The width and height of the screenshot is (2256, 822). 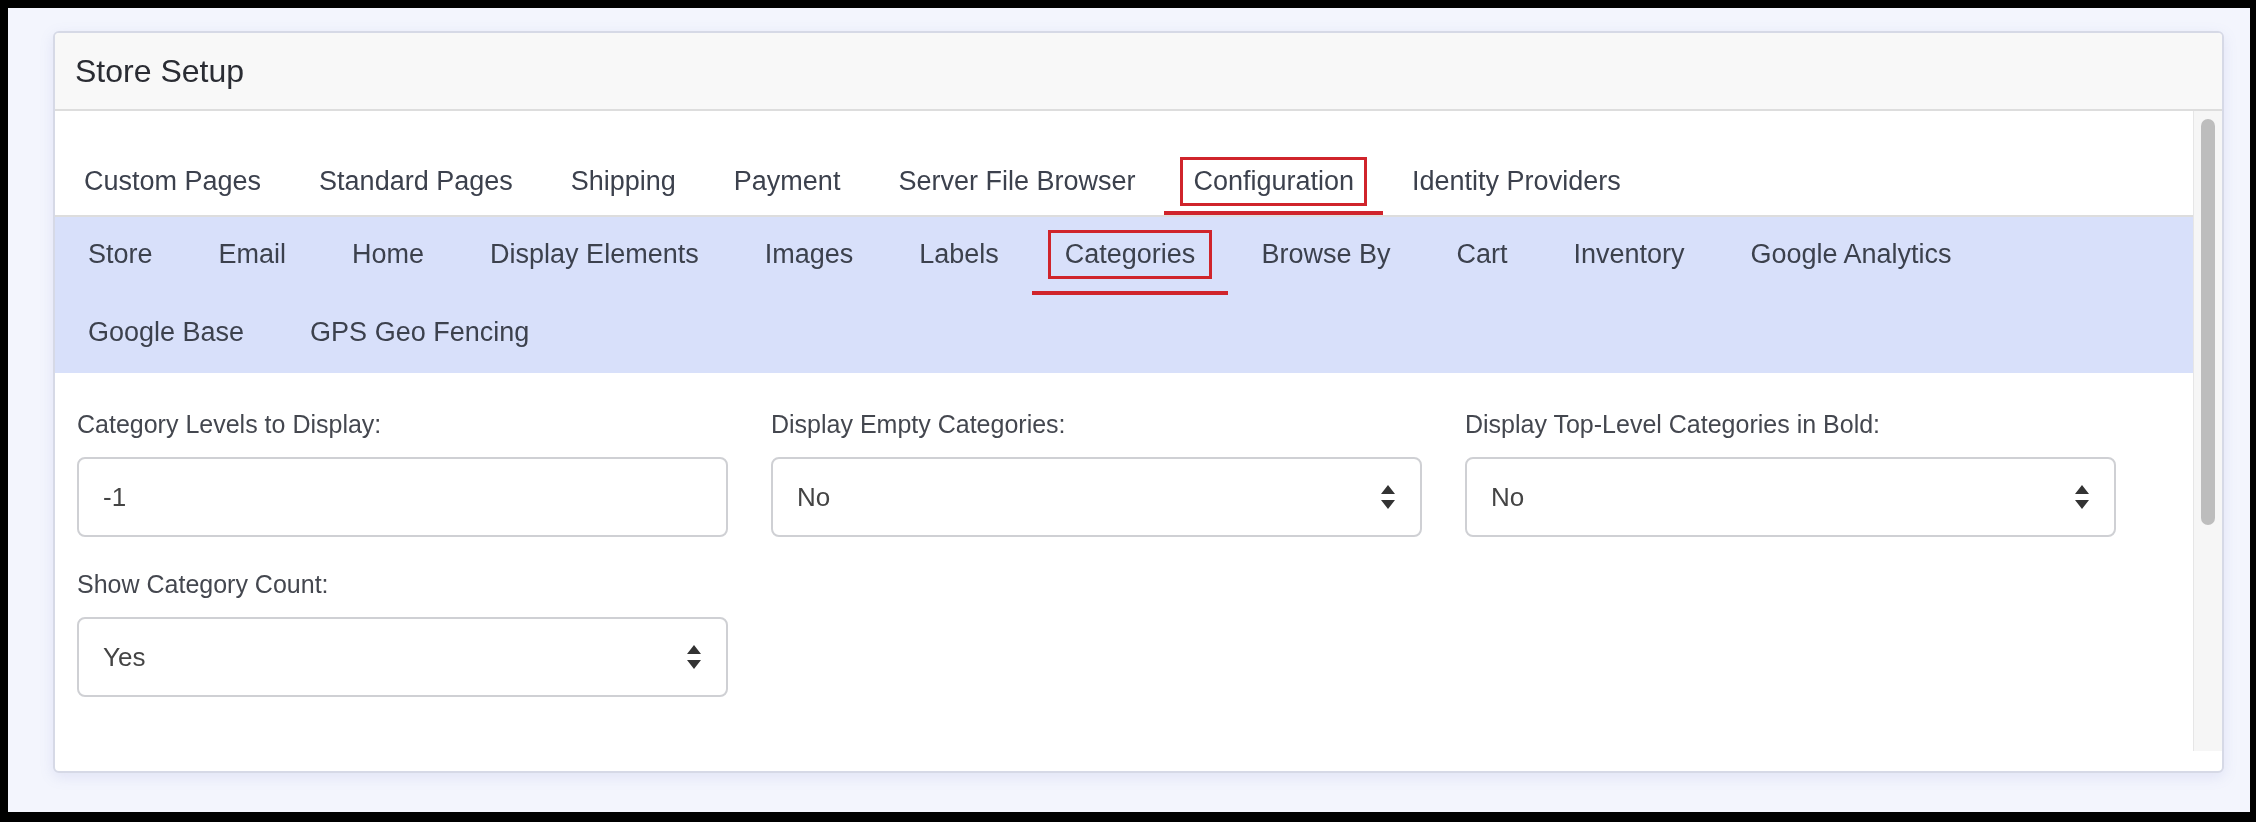 What do you see at coordinates (623, 183) in the screenshot?
I see `tab: Shipping` at bounding box center [623, 183].